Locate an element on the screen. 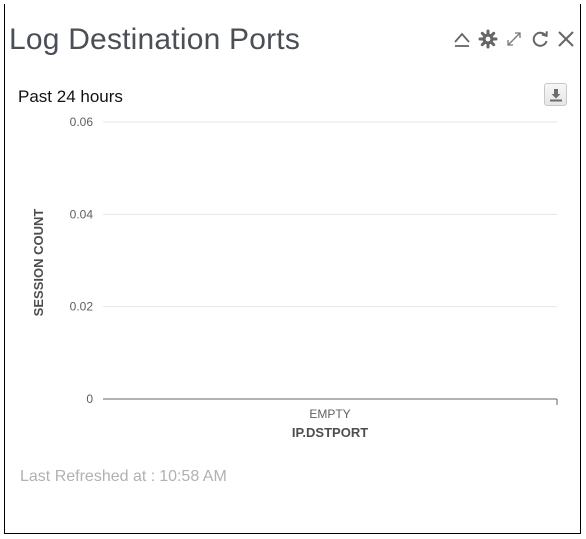  y-tick-label: 0.04 is located at coordinates (82, 214).